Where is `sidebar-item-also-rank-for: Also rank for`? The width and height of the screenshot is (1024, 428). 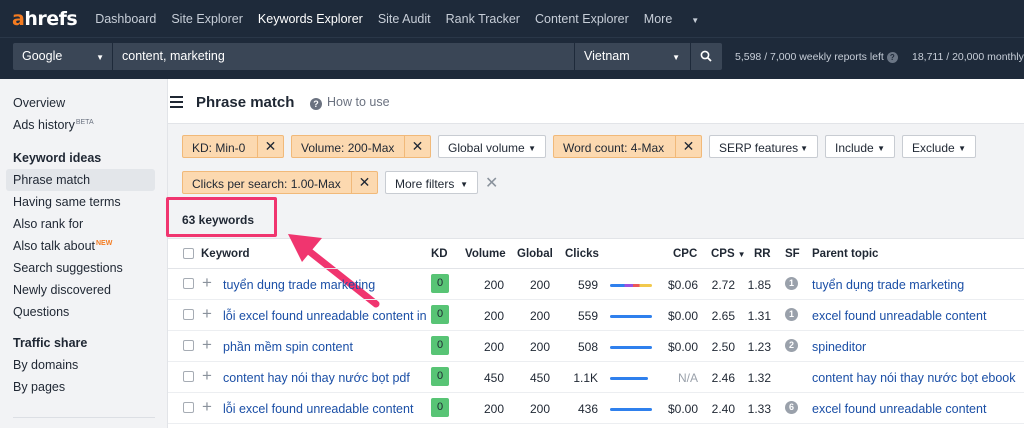
sidebar-item-also-rank-for: Also rank for is located at coordinates (48, 224).